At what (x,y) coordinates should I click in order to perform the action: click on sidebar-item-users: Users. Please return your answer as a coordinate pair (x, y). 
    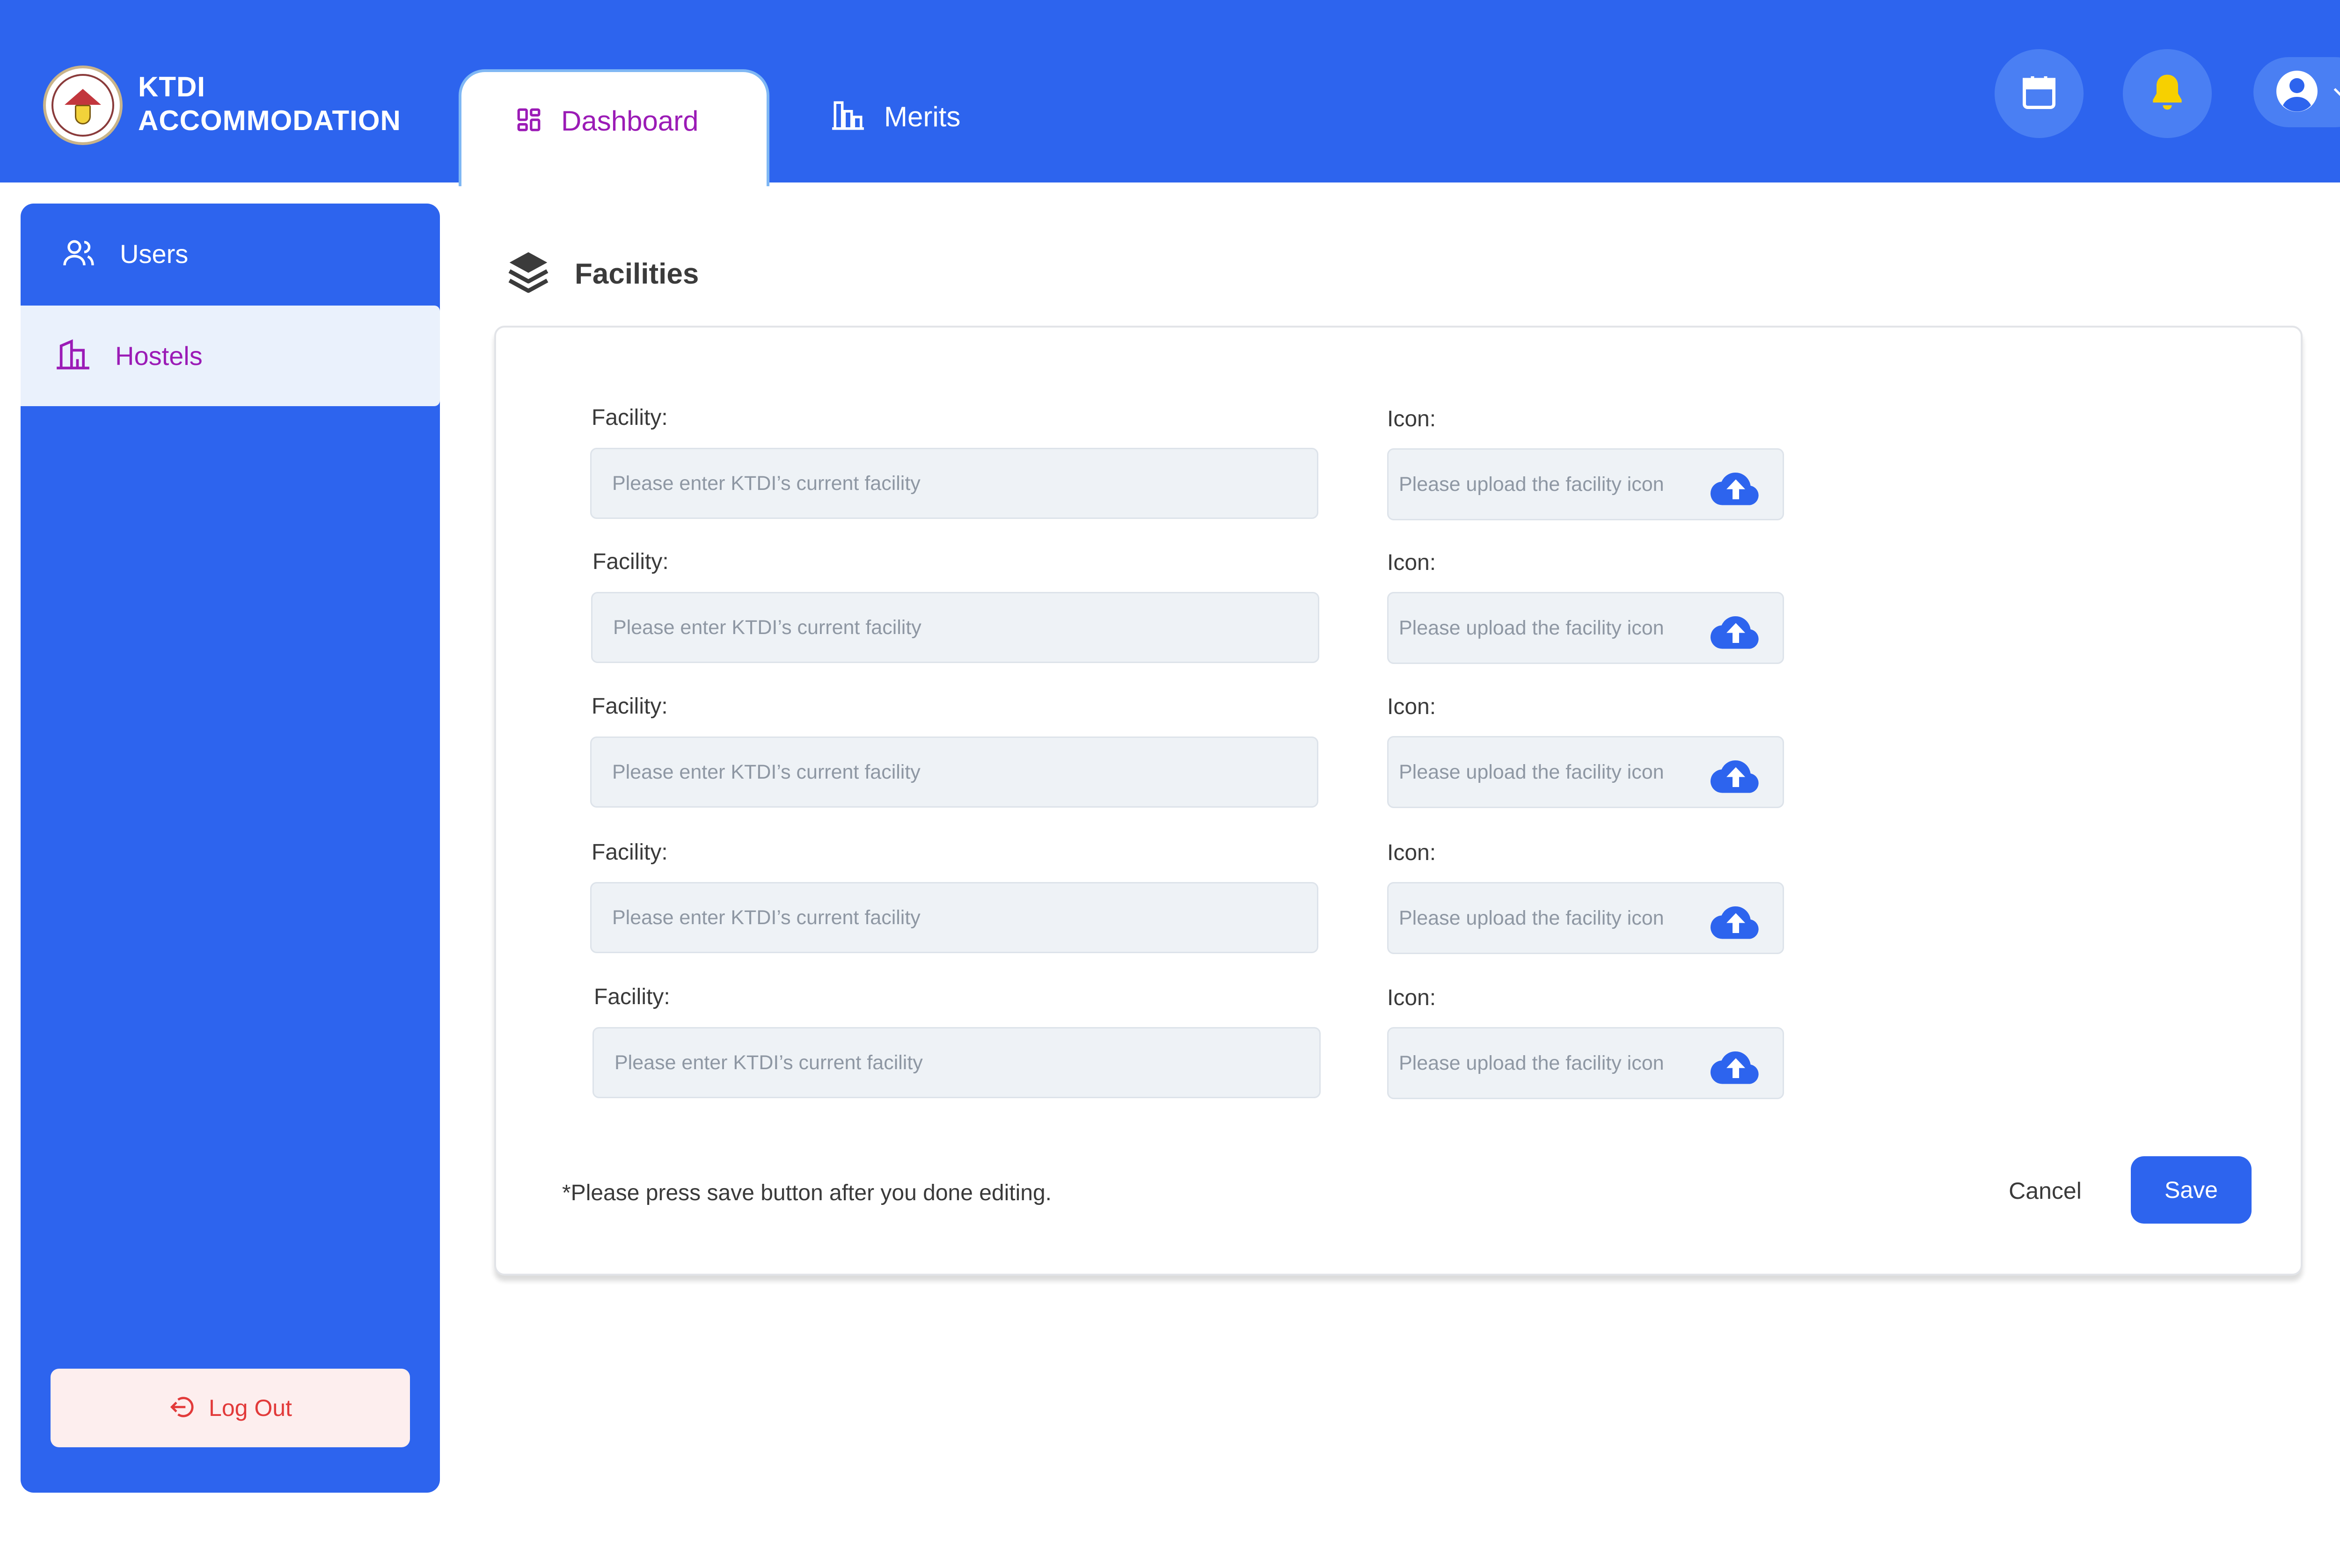
    Looking at the image, I should click on (230, 254).